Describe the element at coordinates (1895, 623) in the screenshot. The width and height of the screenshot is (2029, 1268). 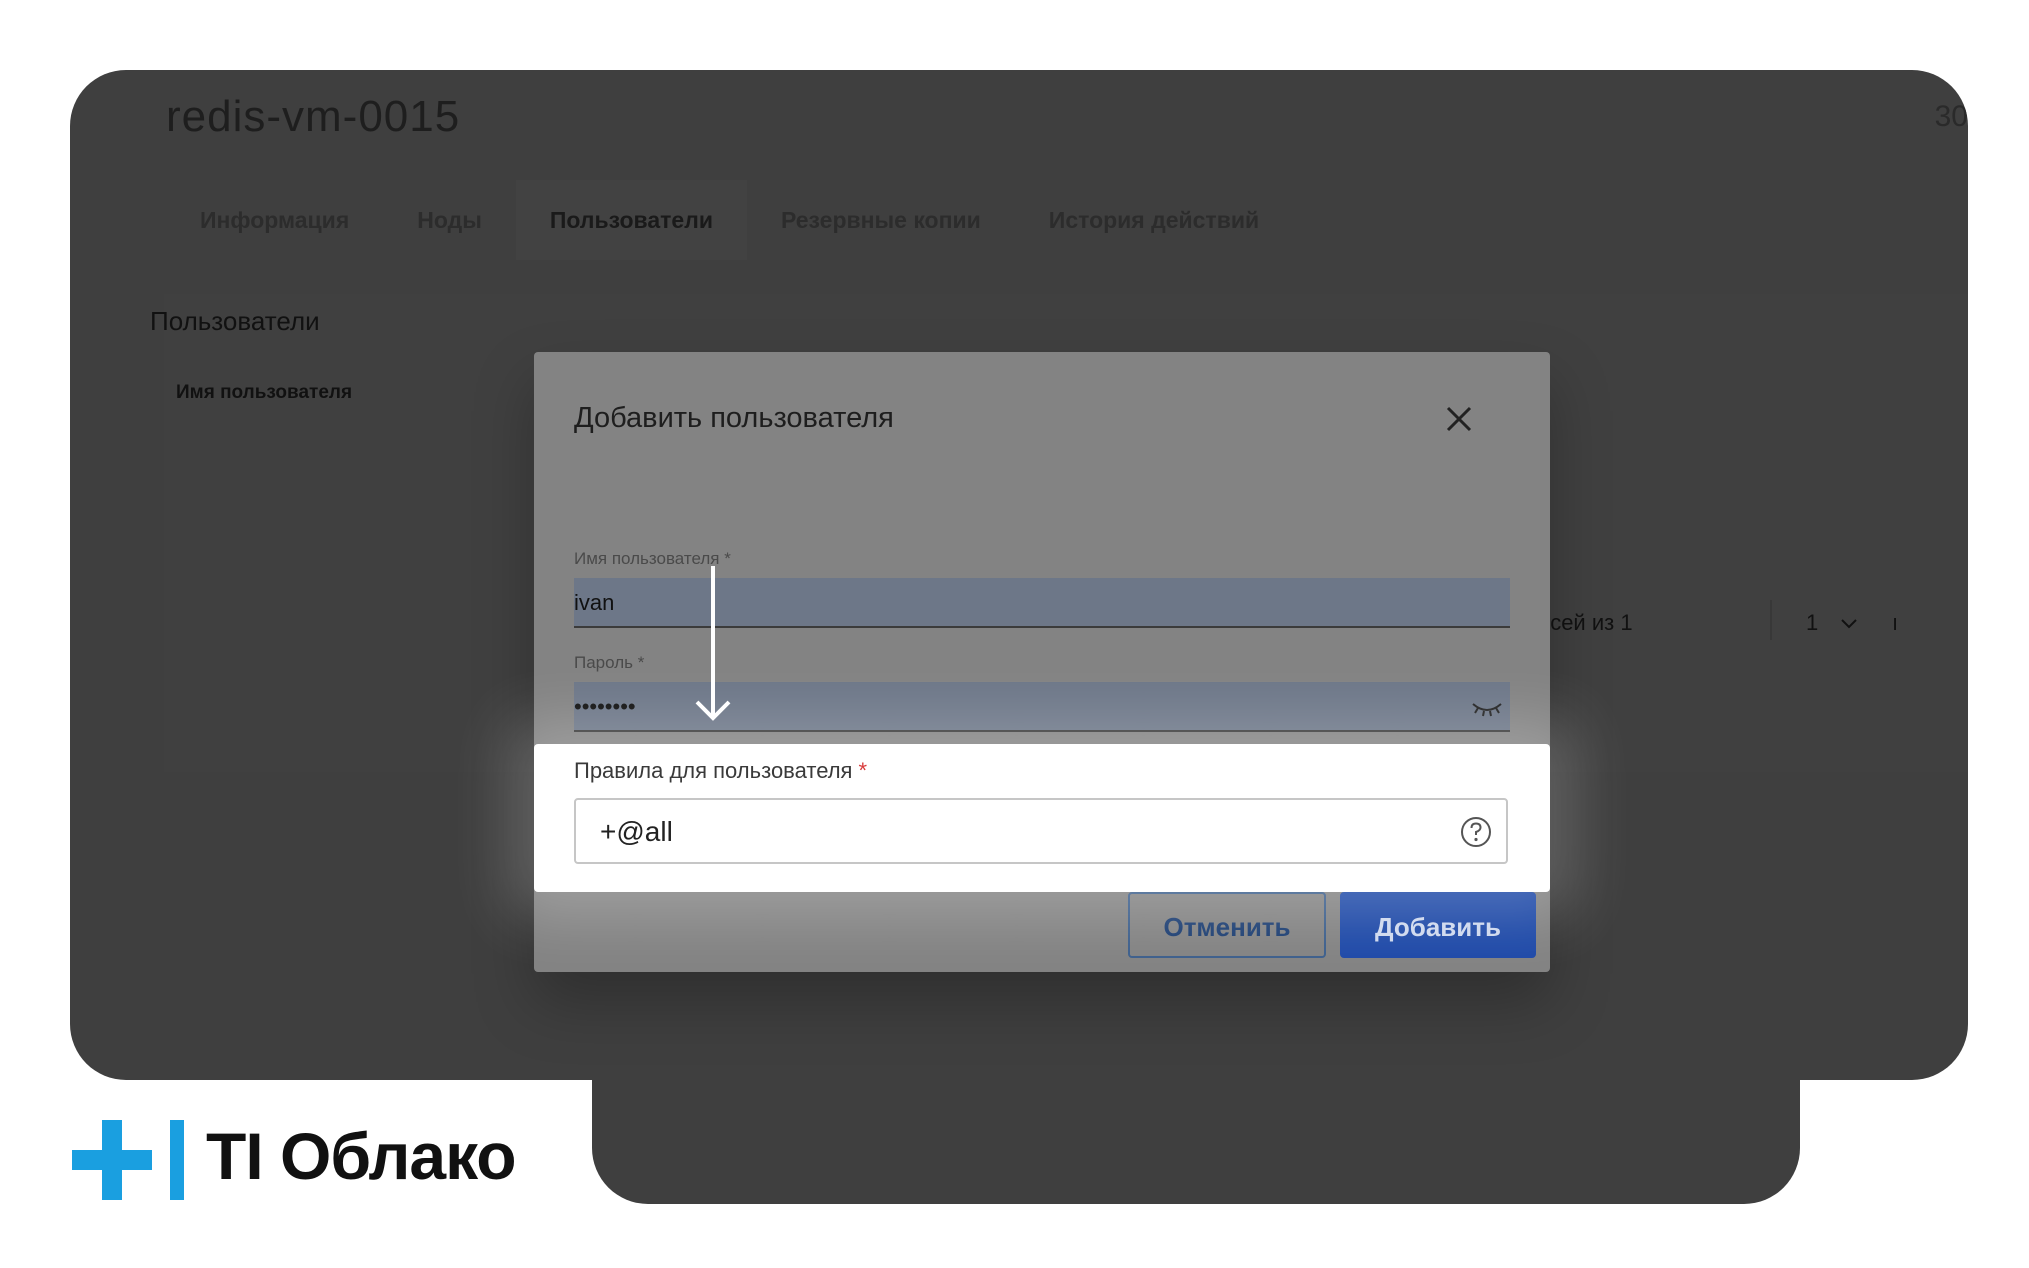
I see `pagination-next: ı` at that location.